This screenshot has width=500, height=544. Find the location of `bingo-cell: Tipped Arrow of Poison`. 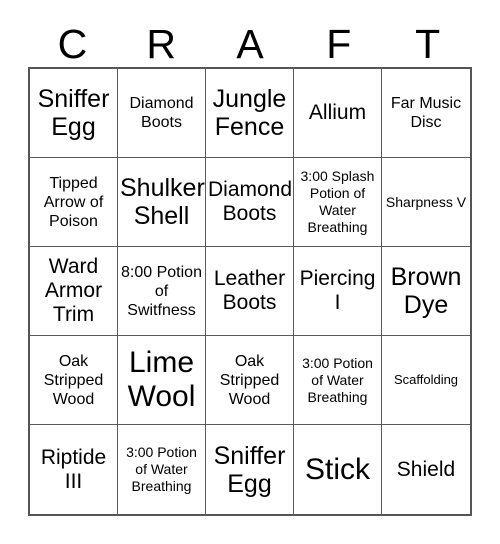

bingo-cell: Tipped Arrow of Poison is located at coordinates (74, 202).